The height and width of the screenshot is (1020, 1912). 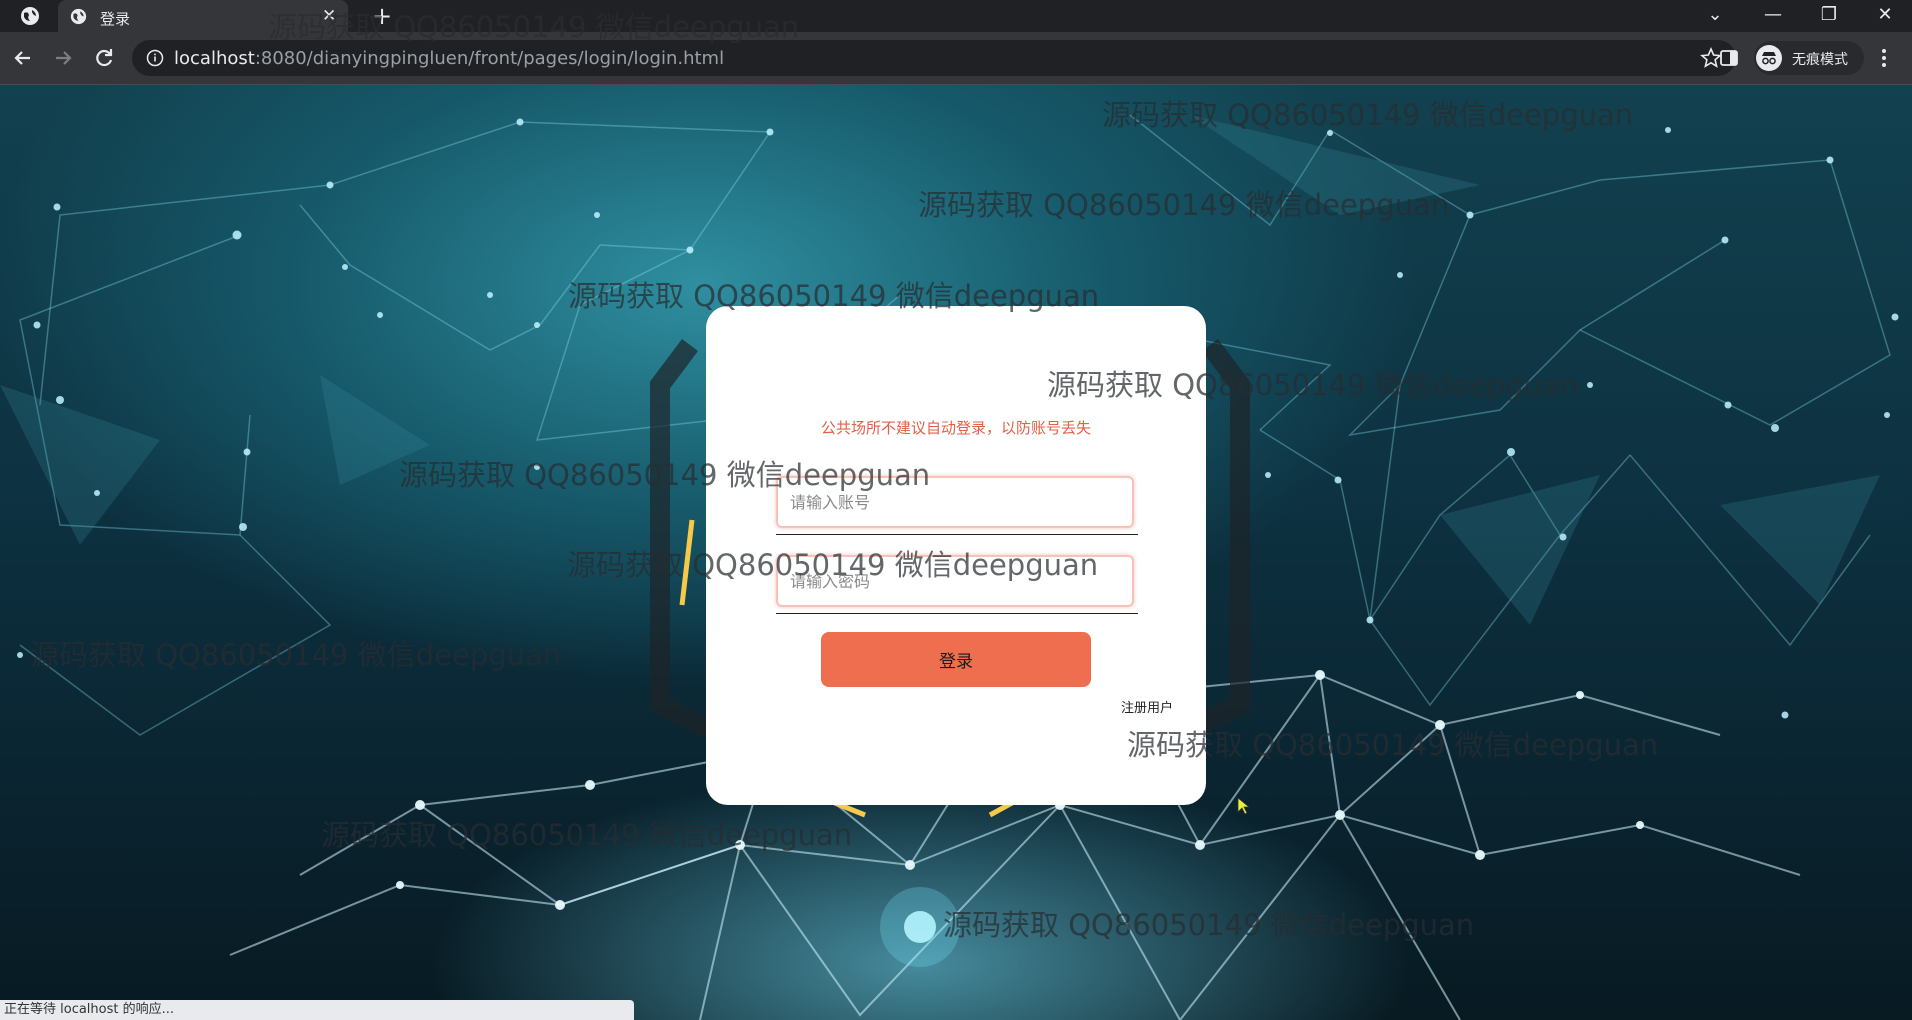 I want to click on close-window-button: ✕, so click(x=1885, y=15).